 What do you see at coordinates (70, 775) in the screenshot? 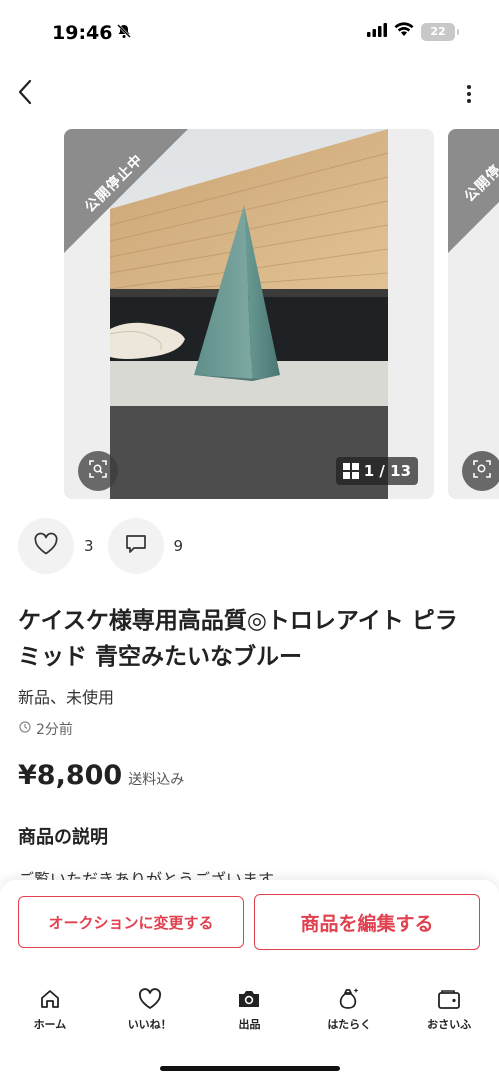
I see `item-price: ¥8,800` at bounding box center [70, 775].